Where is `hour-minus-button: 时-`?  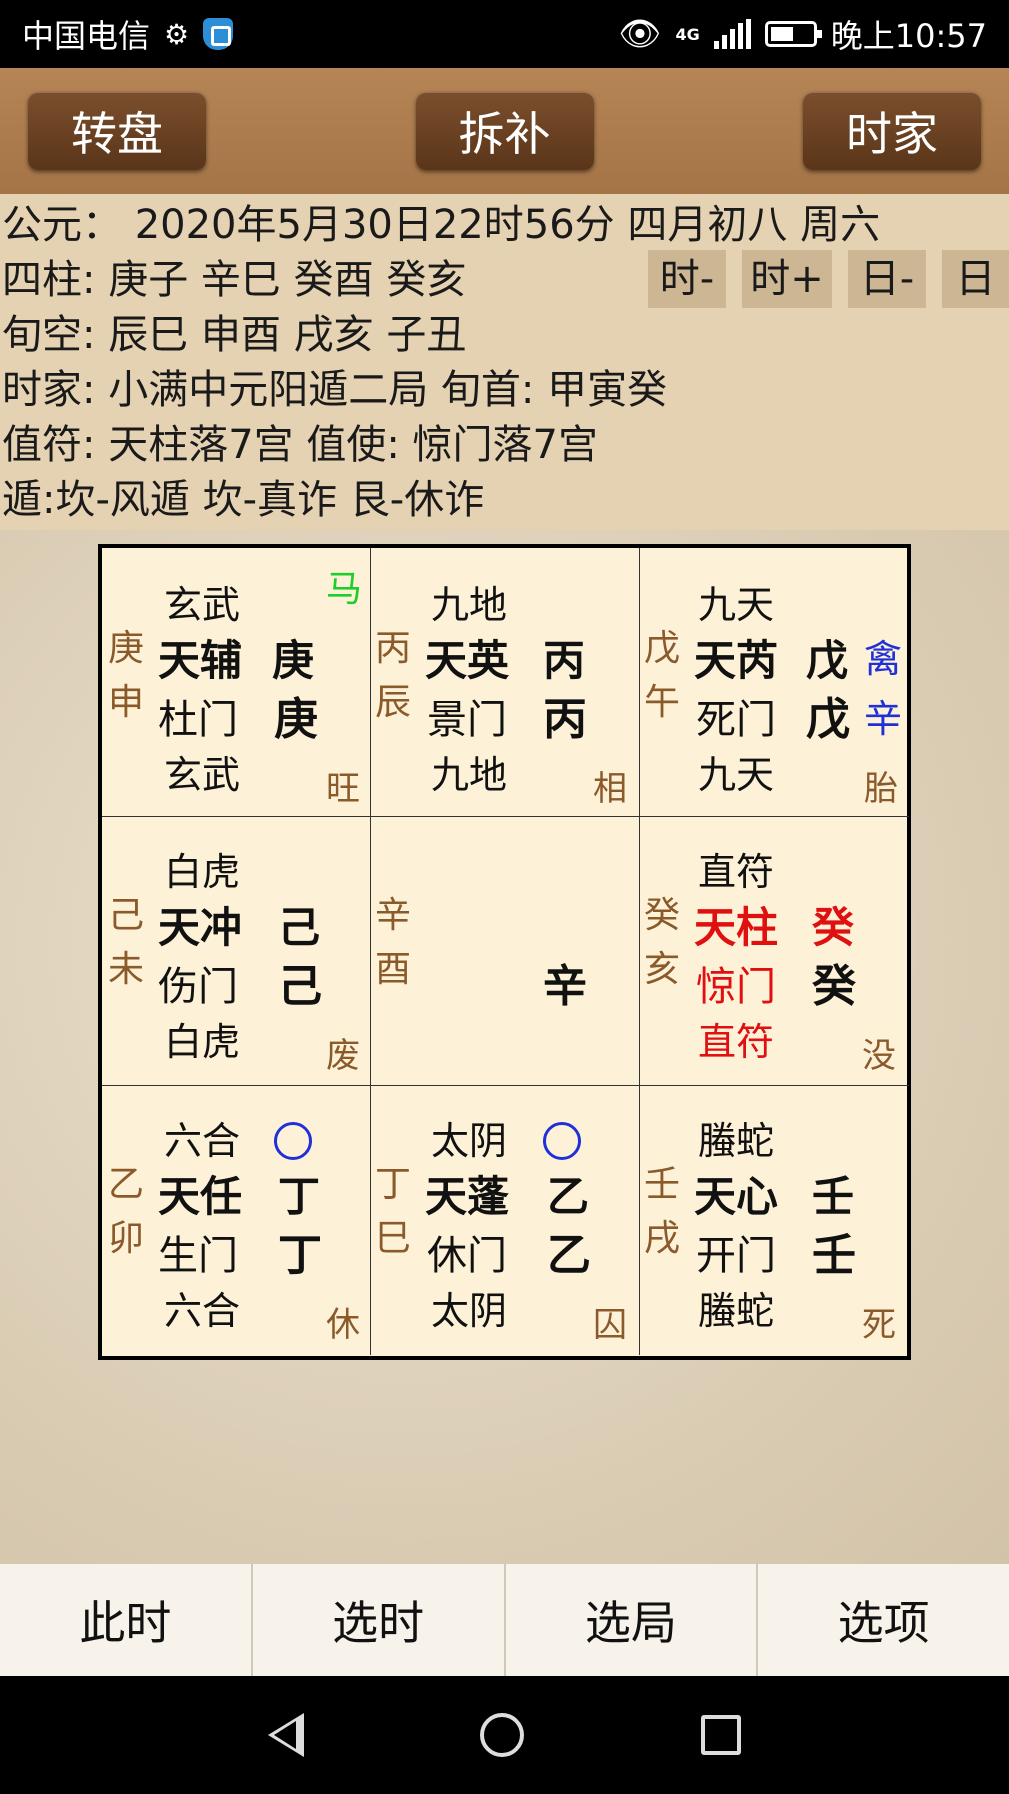 hour-minus-button: 时- is located at coordinates (687, 279).